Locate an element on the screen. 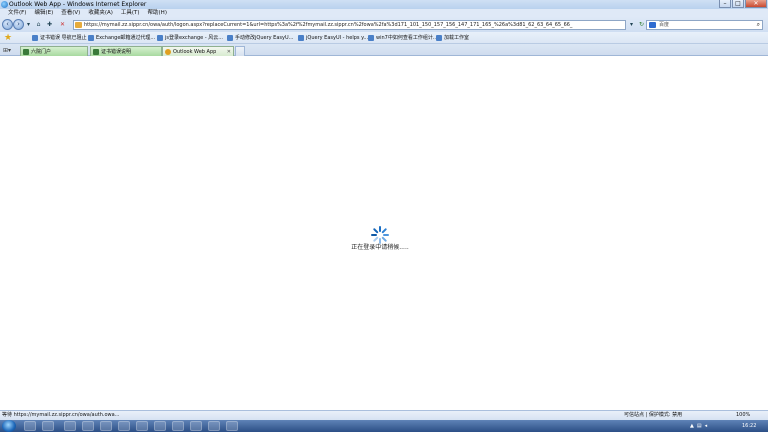 This screenshot has width=768, height=432. volume-icon: ◂ is located at coordinates (706, 426).